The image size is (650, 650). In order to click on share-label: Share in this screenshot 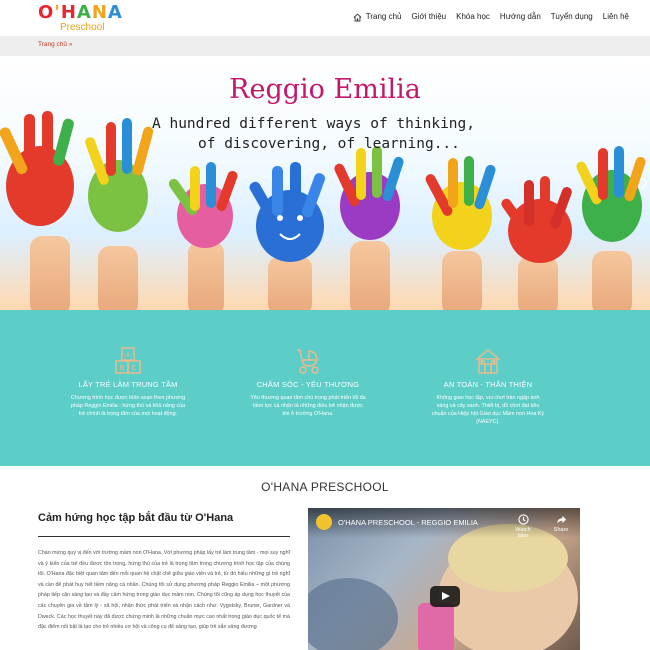, I will do `click(561, 530)`.